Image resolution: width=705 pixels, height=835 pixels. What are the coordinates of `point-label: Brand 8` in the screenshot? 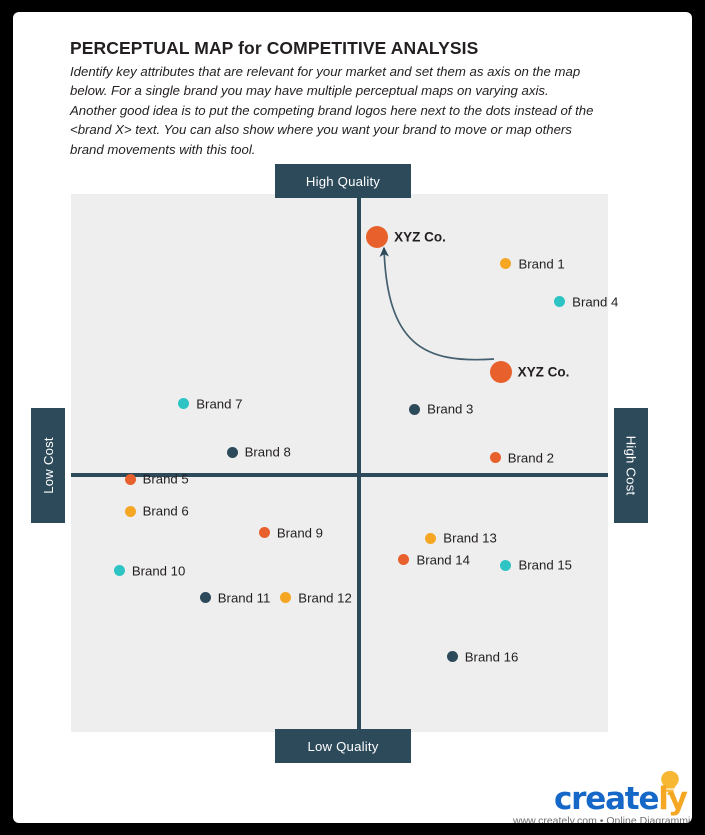 It's located at (267, 452).